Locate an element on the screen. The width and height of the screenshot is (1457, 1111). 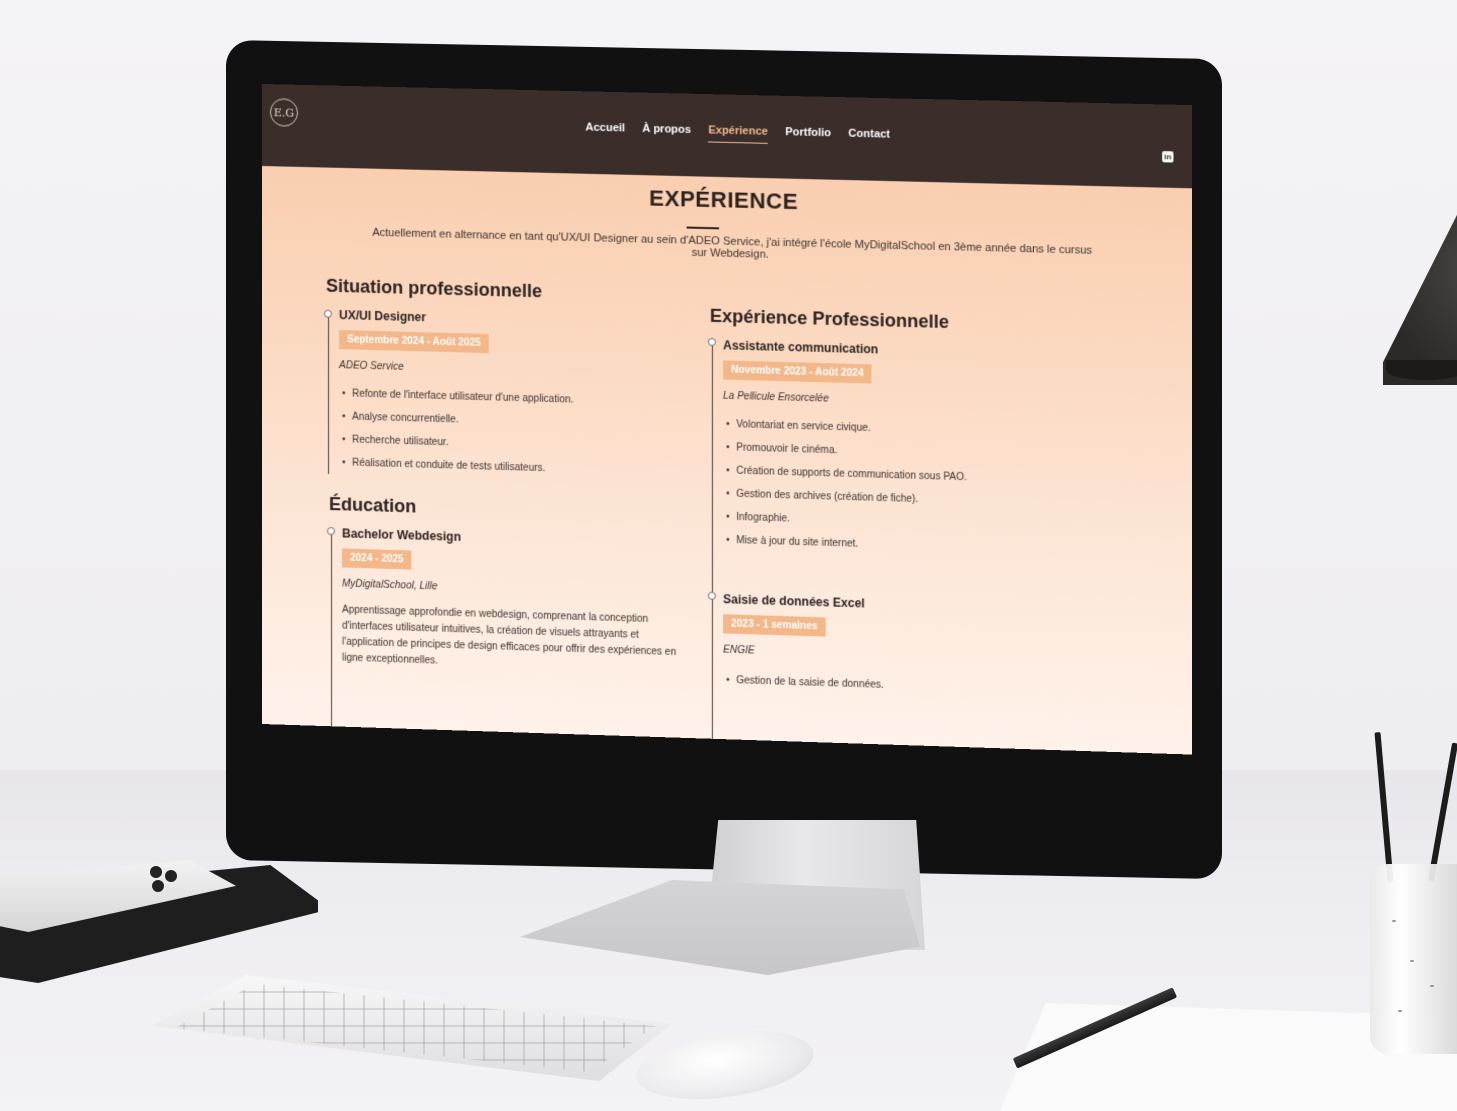
experience-heading: Expérience Professionnelle is located at coordinates (829, 319).